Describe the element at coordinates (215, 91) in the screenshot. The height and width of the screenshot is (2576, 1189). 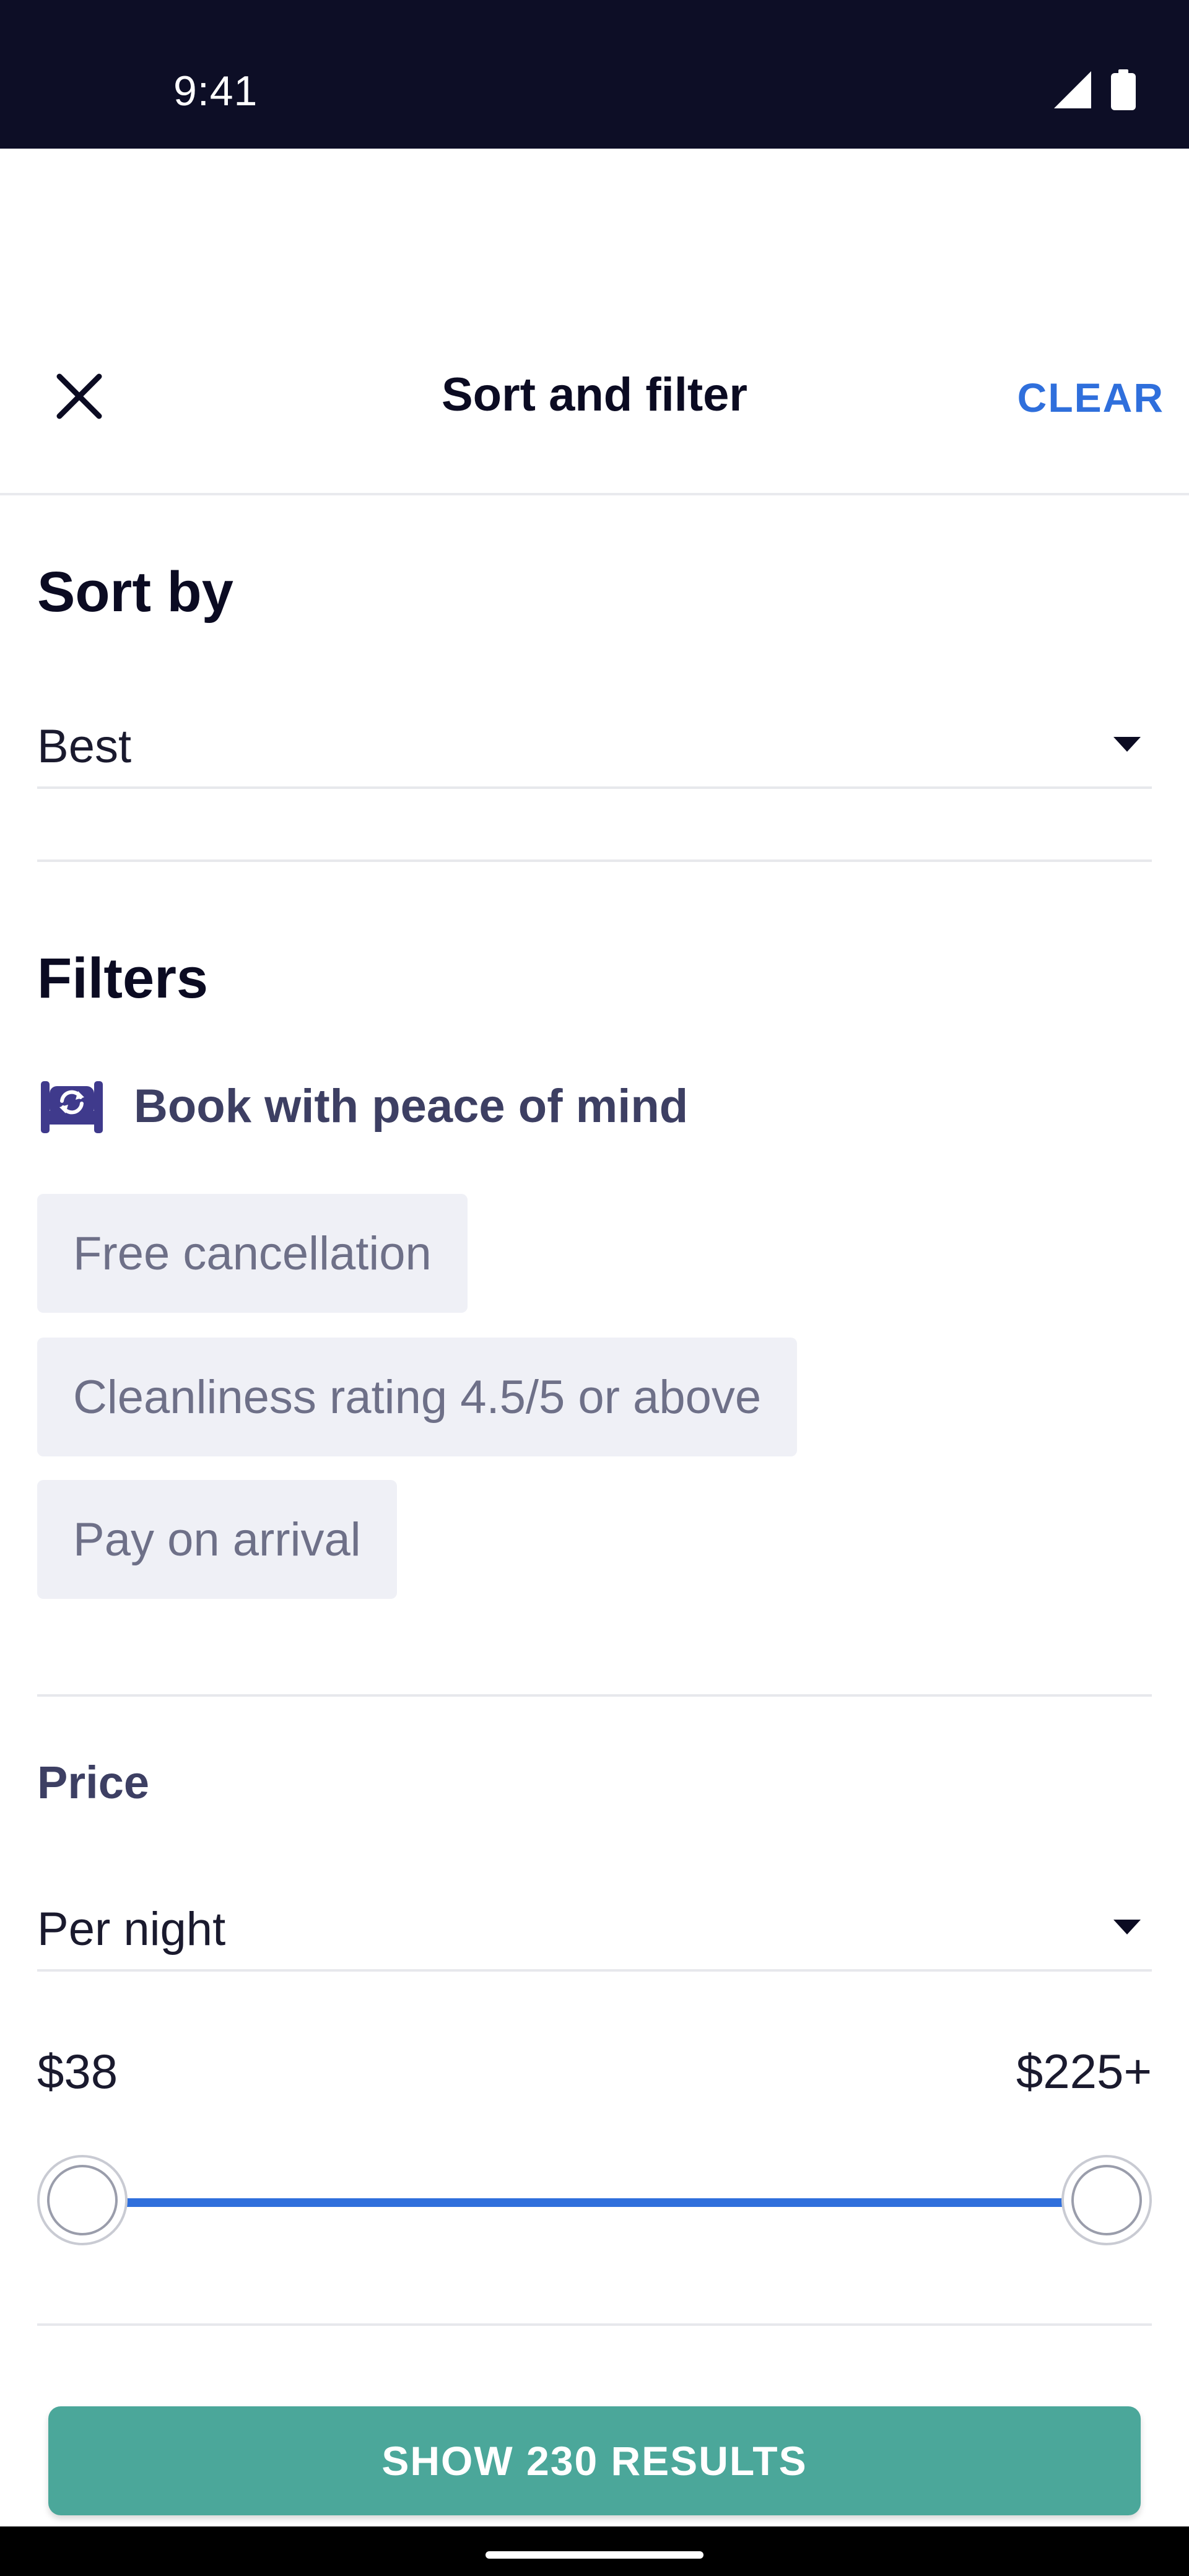
I see `status-time: 9:41` at that location.